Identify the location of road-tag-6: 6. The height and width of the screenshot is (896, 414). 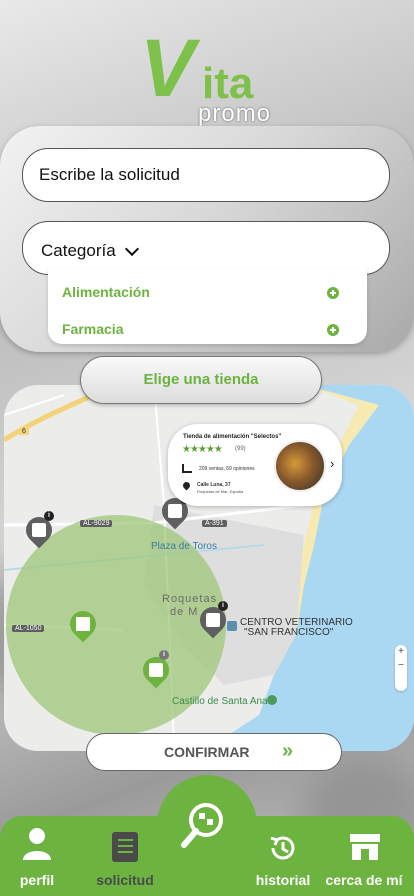
(24, 431).